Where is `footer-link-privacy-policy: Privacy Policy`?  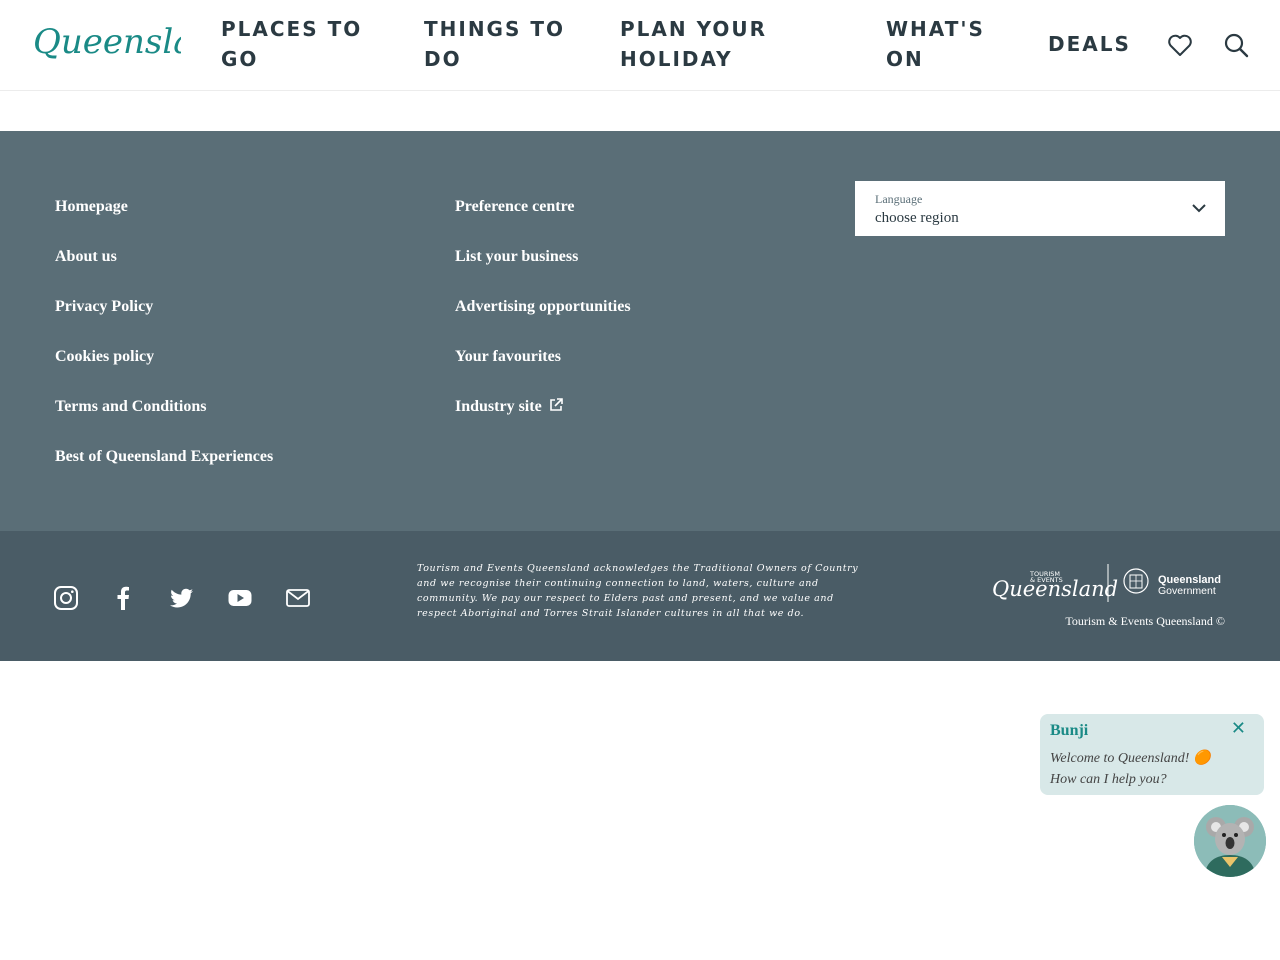
footer-link-privacy-policy: Privacy Policy is located at coordinates (104, 307).